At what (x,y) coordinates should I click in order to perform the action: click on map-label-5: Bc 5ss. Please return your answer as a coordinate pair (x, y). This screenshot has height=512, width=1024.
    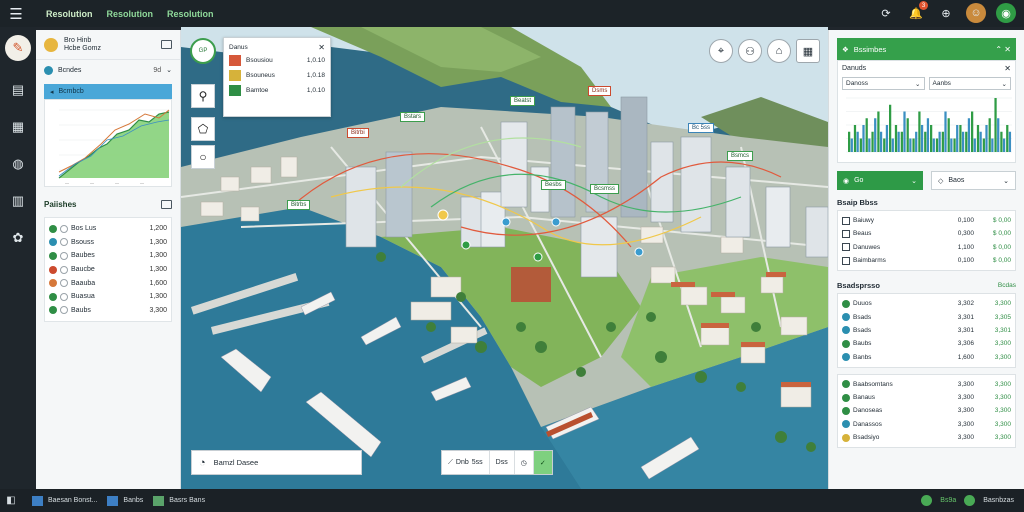
    Looking at the image, I should click on (701, 128).